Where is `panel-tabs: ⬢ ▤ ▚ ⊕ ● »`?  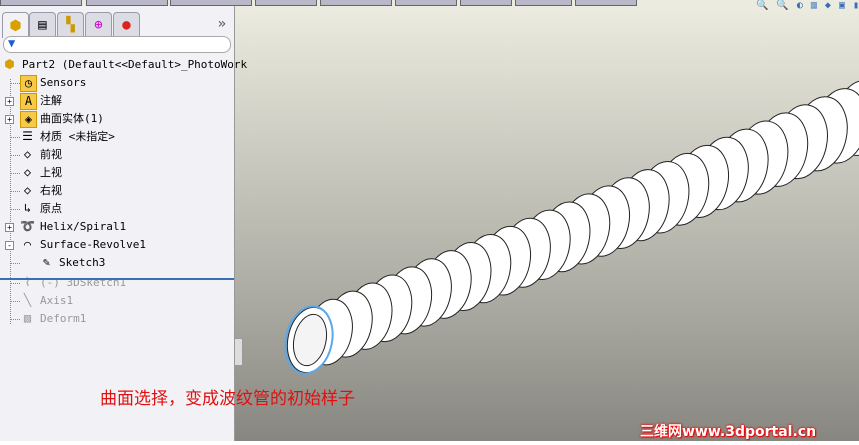 panel-tabs: ⬢ ▤ ▚ ⊕ ● » is located at coordinates (117, 25).